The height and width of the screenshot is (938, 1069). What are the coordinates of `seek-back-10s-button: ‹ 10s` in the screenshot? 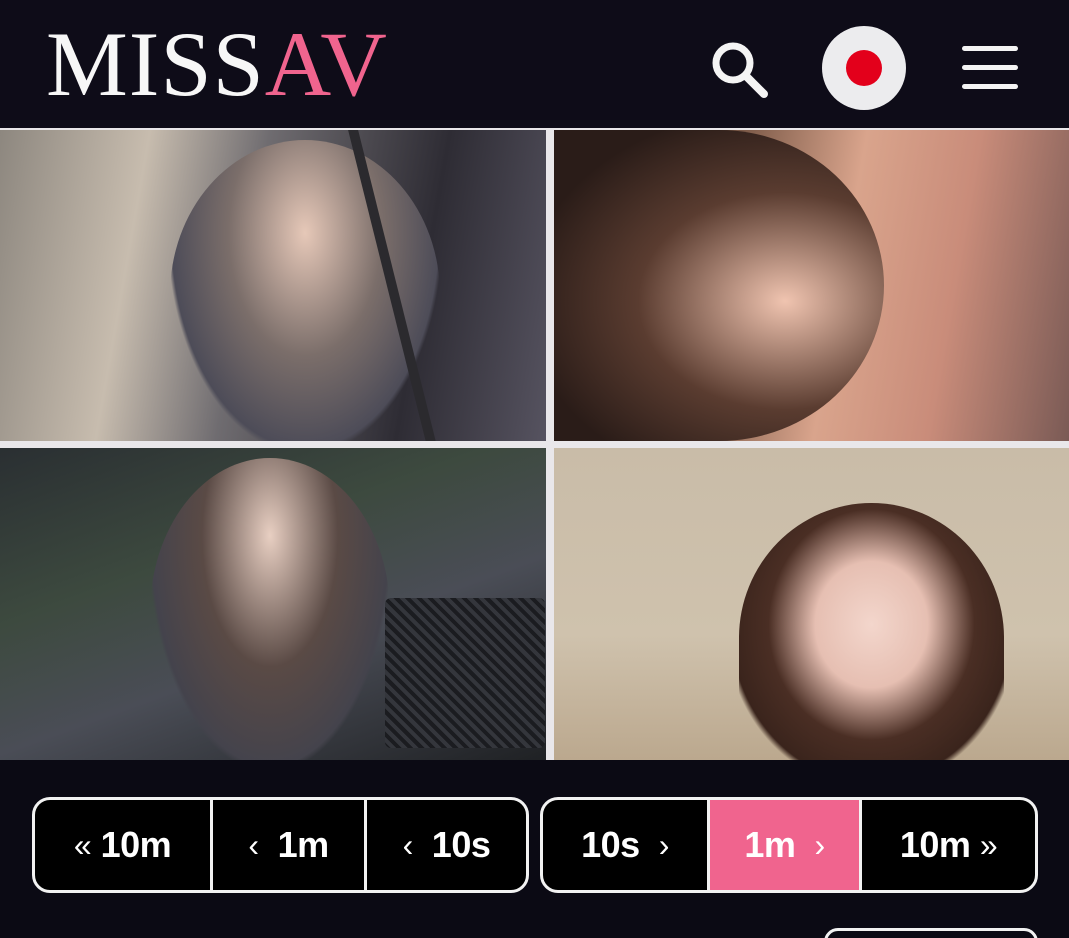 It's located at (445, 845).